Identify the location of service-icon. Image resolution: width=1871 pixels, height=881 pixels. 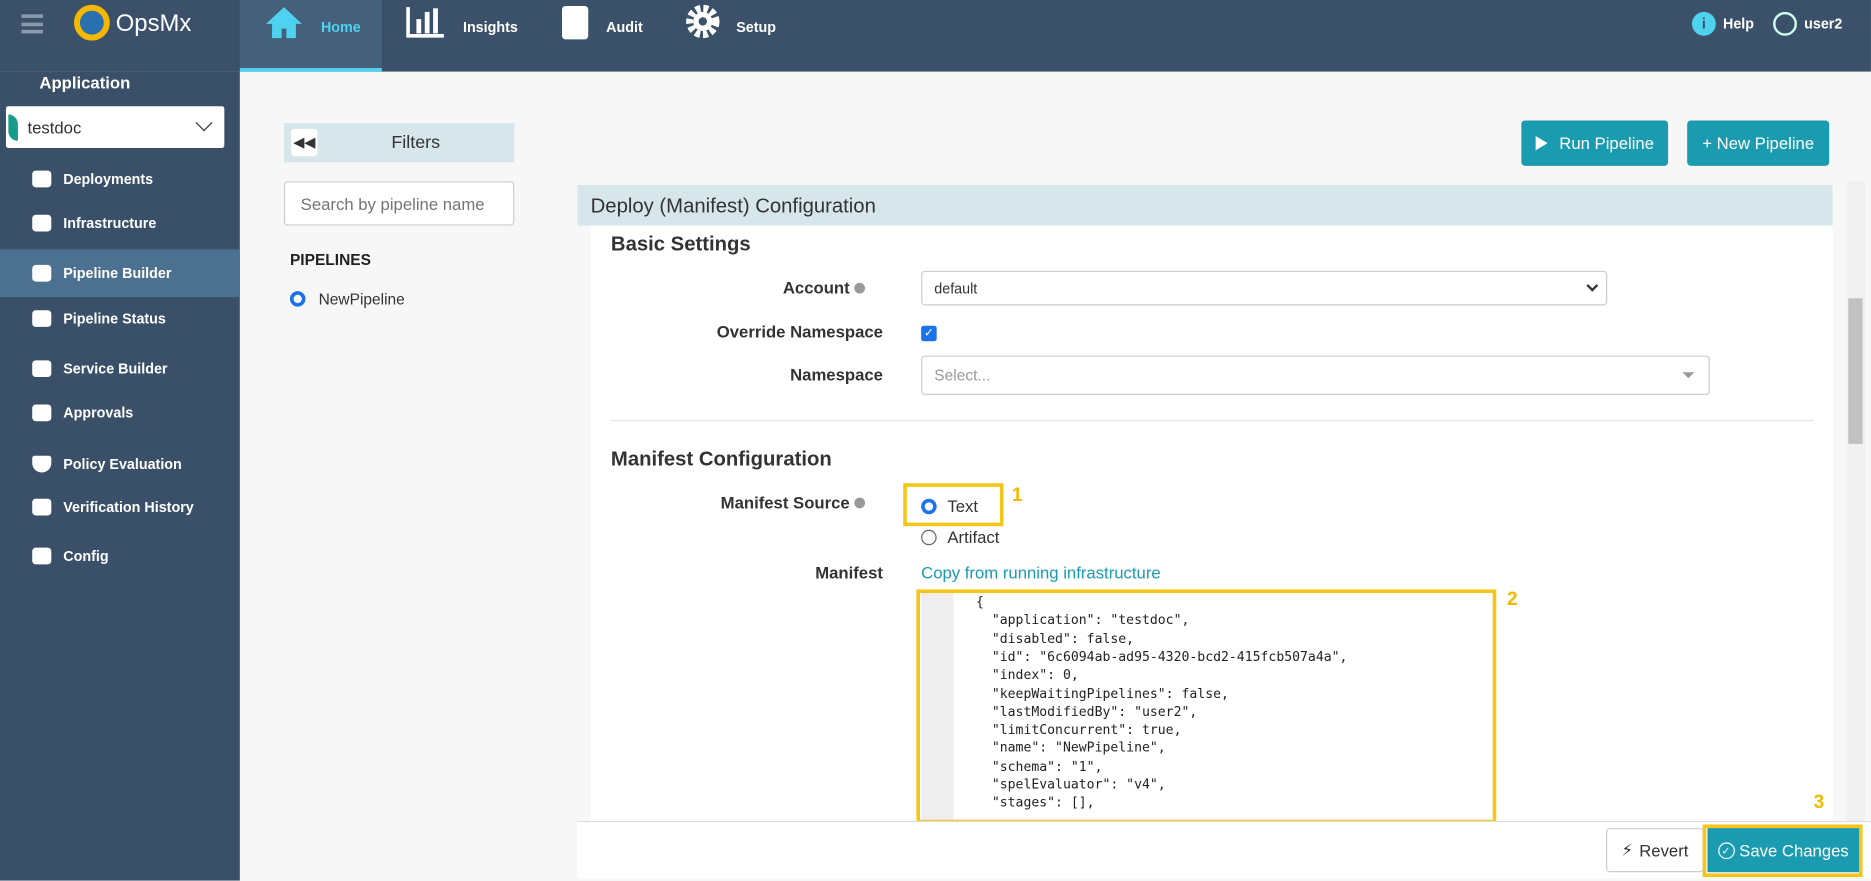
(42, 369).